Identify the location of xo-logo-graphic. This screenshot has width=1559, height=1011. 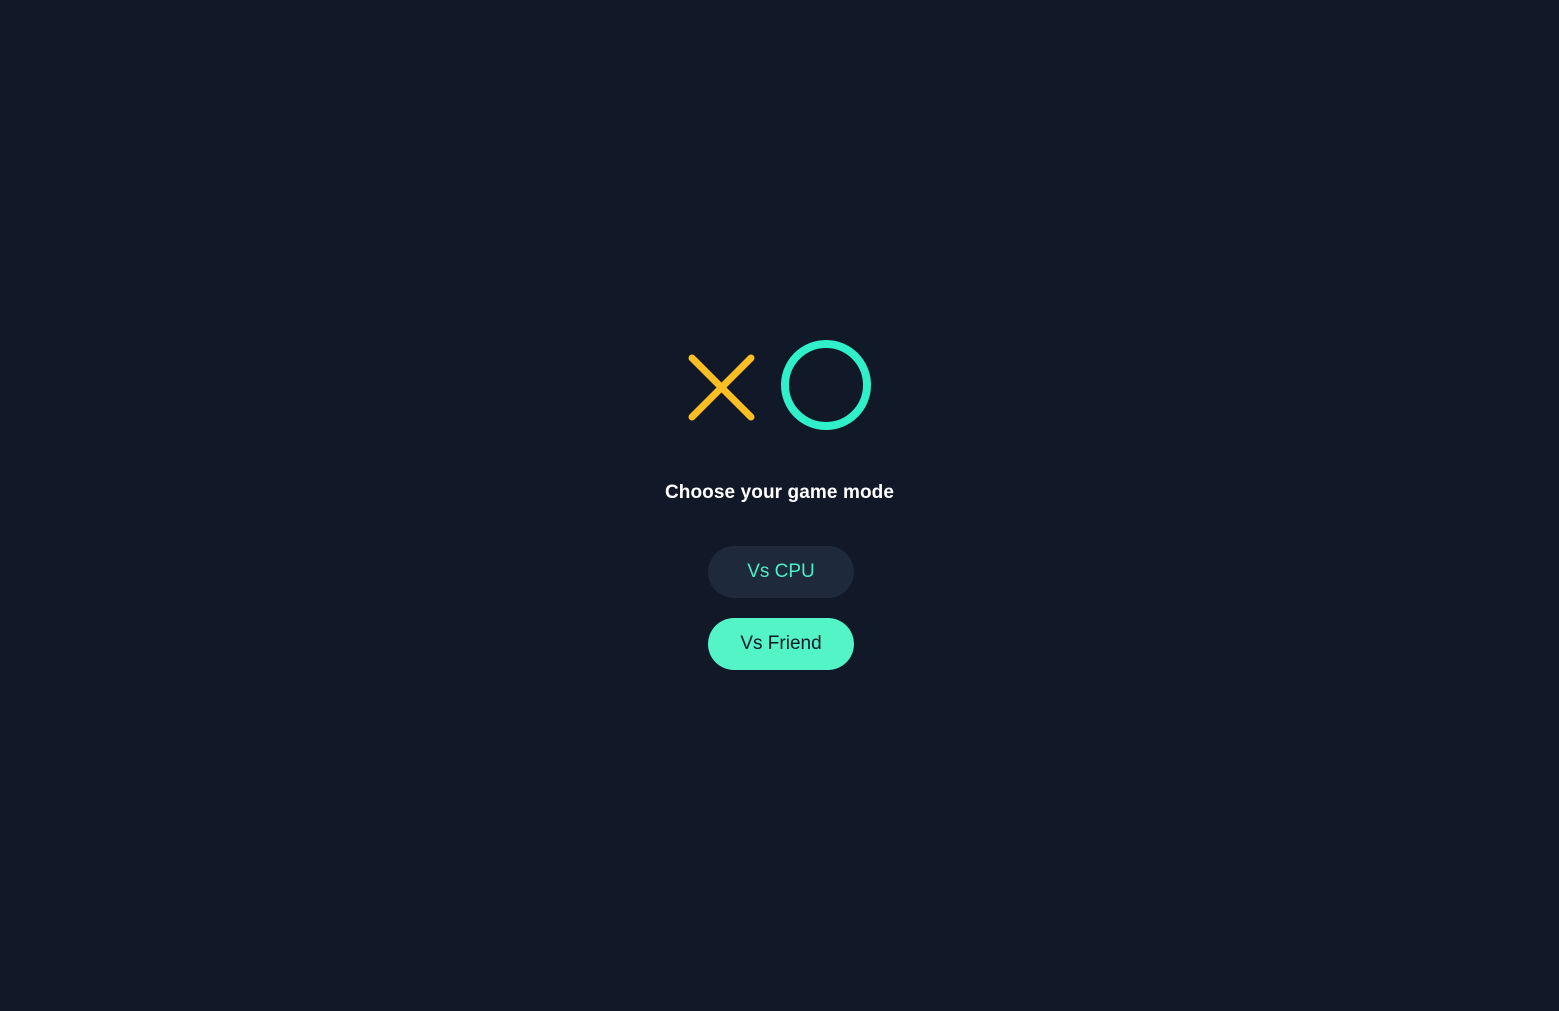
(779, 385).